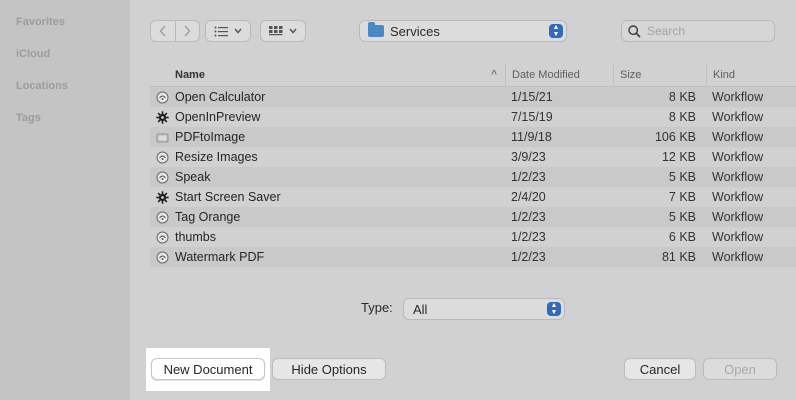 This screenshot has width=796, height=400. What do you see at coordinates (228, 197) in the screenshot?
I see `file-name: Start Screen Saver` at bounding box center [228, 197].